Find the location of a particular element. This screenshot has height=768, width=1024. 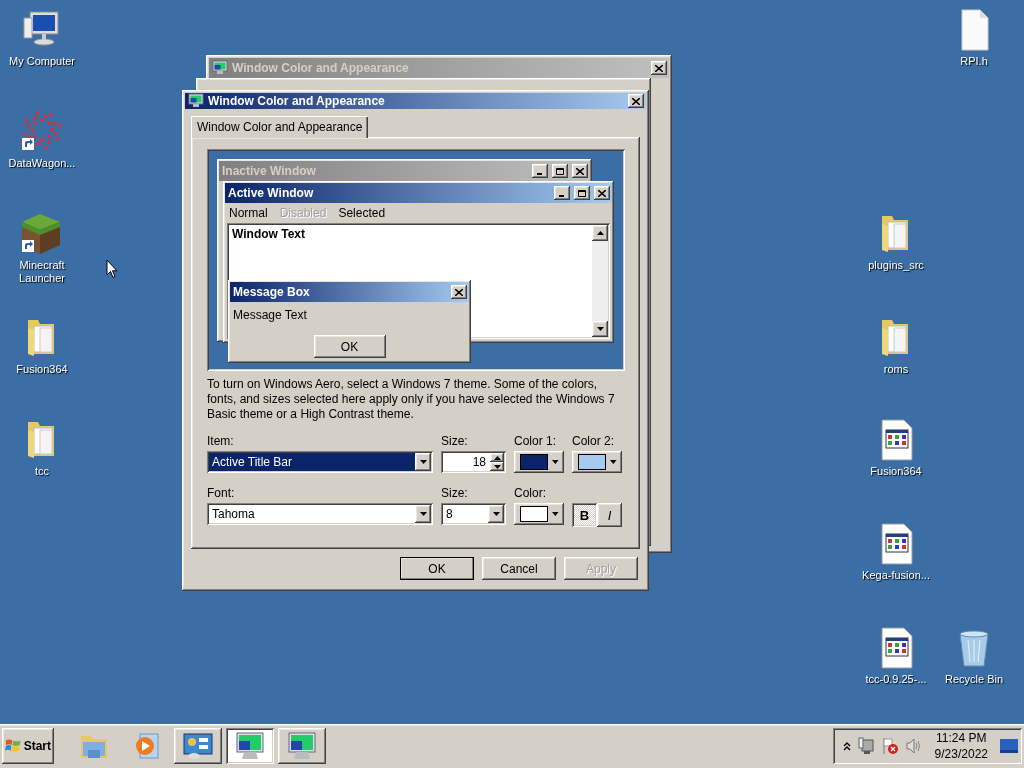

font-dropdown: Tahoma is located at coordinates (320, 514).